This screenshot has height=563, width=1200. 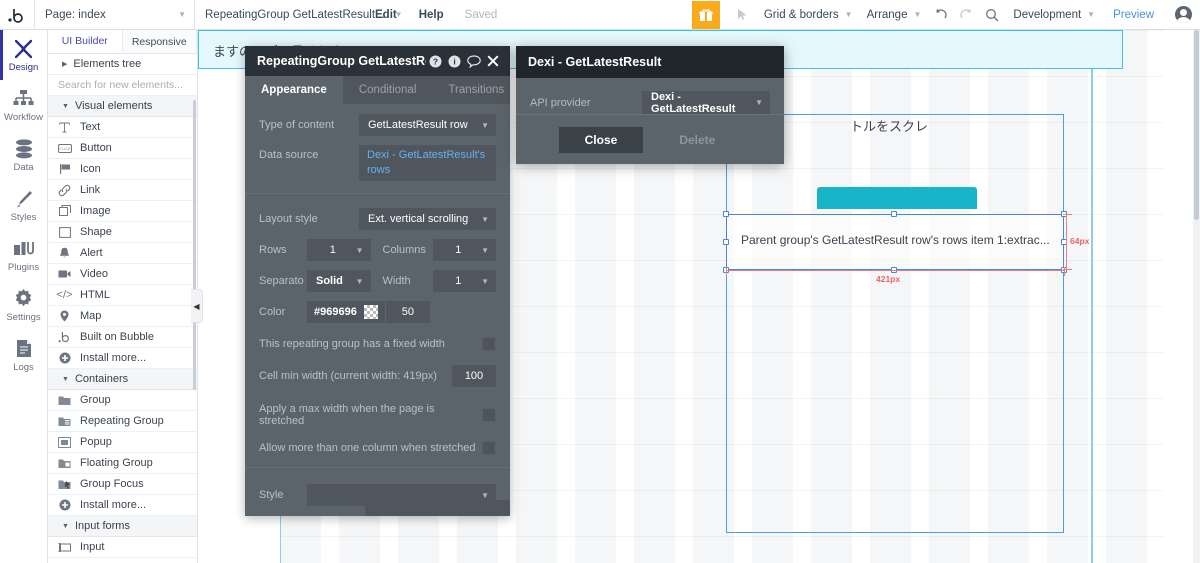 I want to click on element-label: Input, so click(x=92, y=547).